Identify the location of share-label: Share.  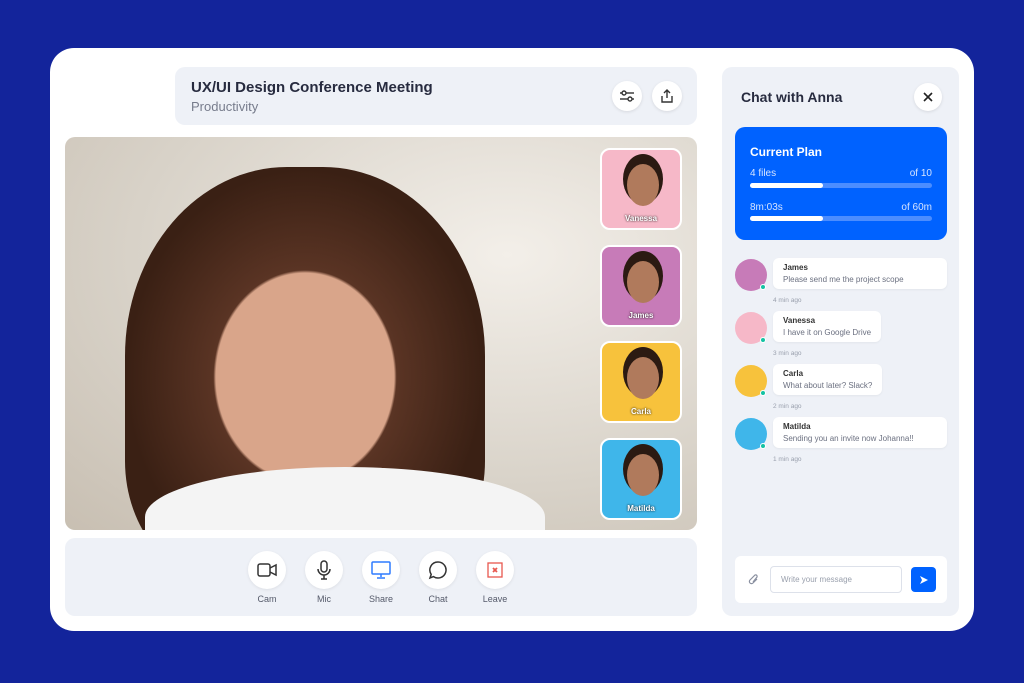
(381, 599).